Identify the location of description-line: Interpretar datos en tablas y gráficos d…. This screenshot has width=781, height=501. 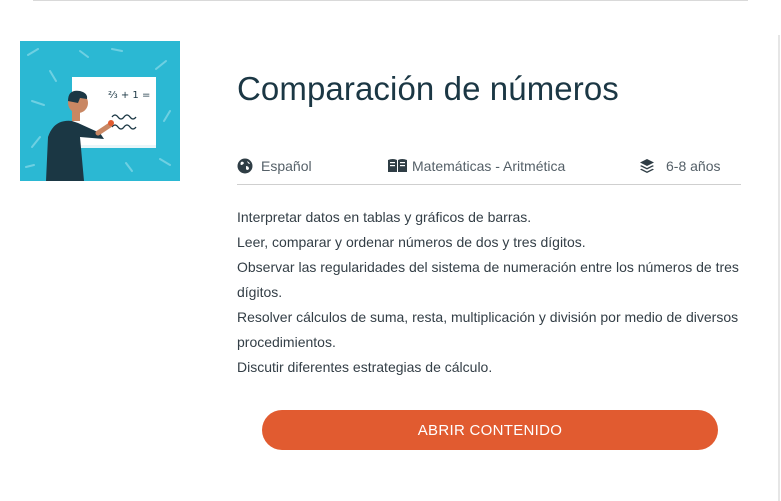
(384, 217).